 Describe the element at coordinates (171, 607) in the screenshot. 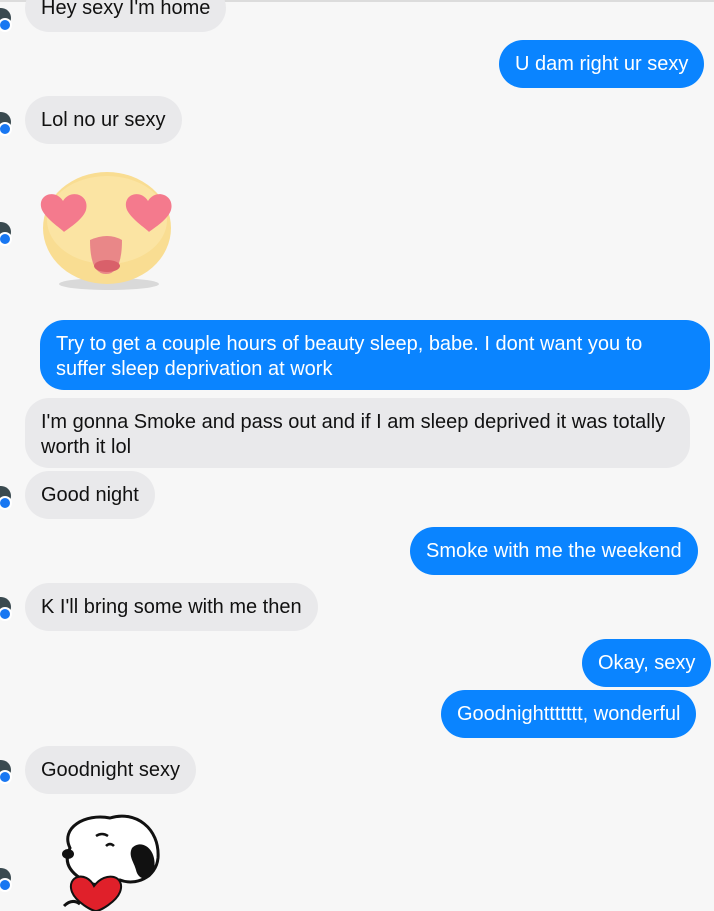

I see `incoming-message: K I'll bring some with me then` at that location.